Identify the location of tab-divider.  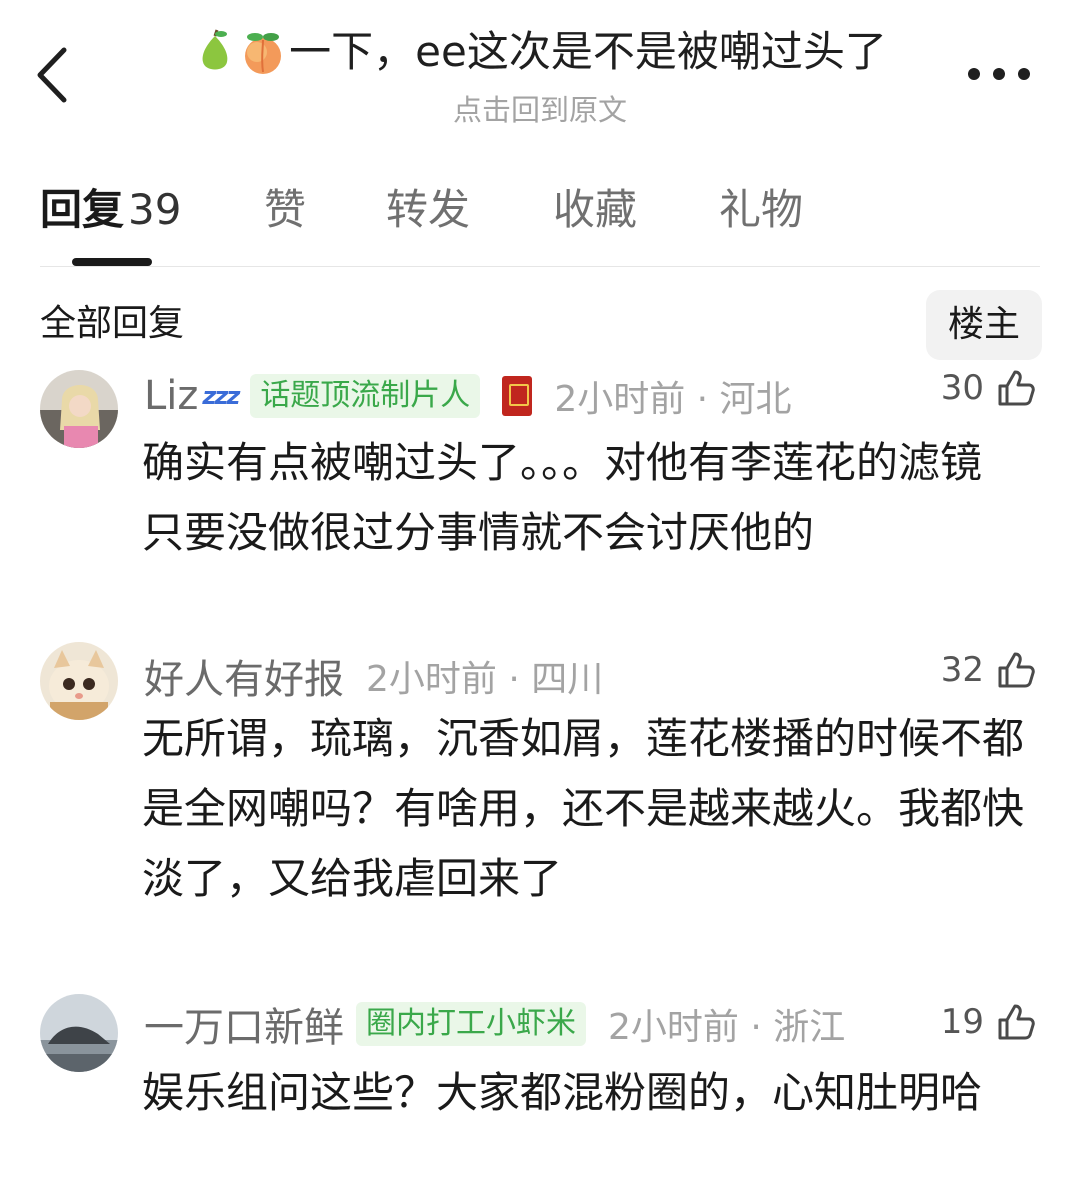
(540, 266).